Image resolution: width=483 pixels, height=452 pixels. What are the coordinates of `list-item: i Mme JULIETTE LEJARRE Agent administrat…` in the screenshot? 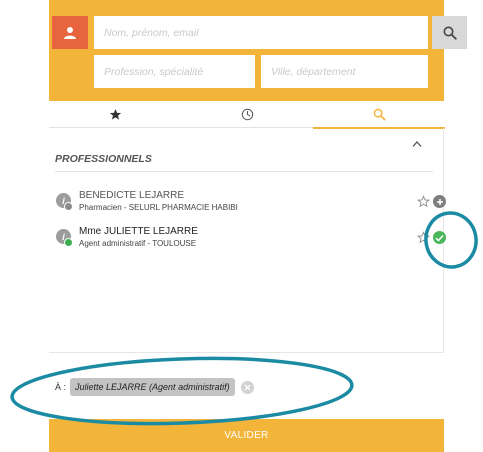 It's located at (247, 241).